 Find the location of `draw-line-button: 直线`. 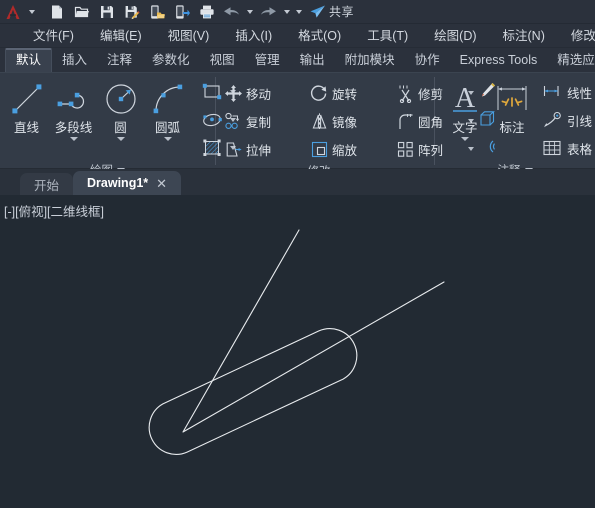

draw-line-button: 直线 is located at coordinates (26, 119).